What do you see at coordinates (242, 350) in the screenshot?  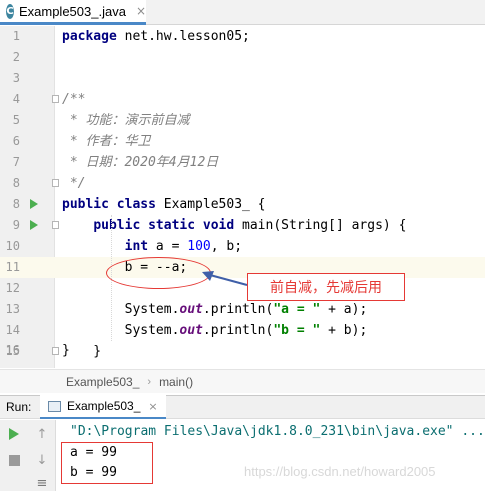 I see `code-line: 16 }` at bounding box center [242, 350].